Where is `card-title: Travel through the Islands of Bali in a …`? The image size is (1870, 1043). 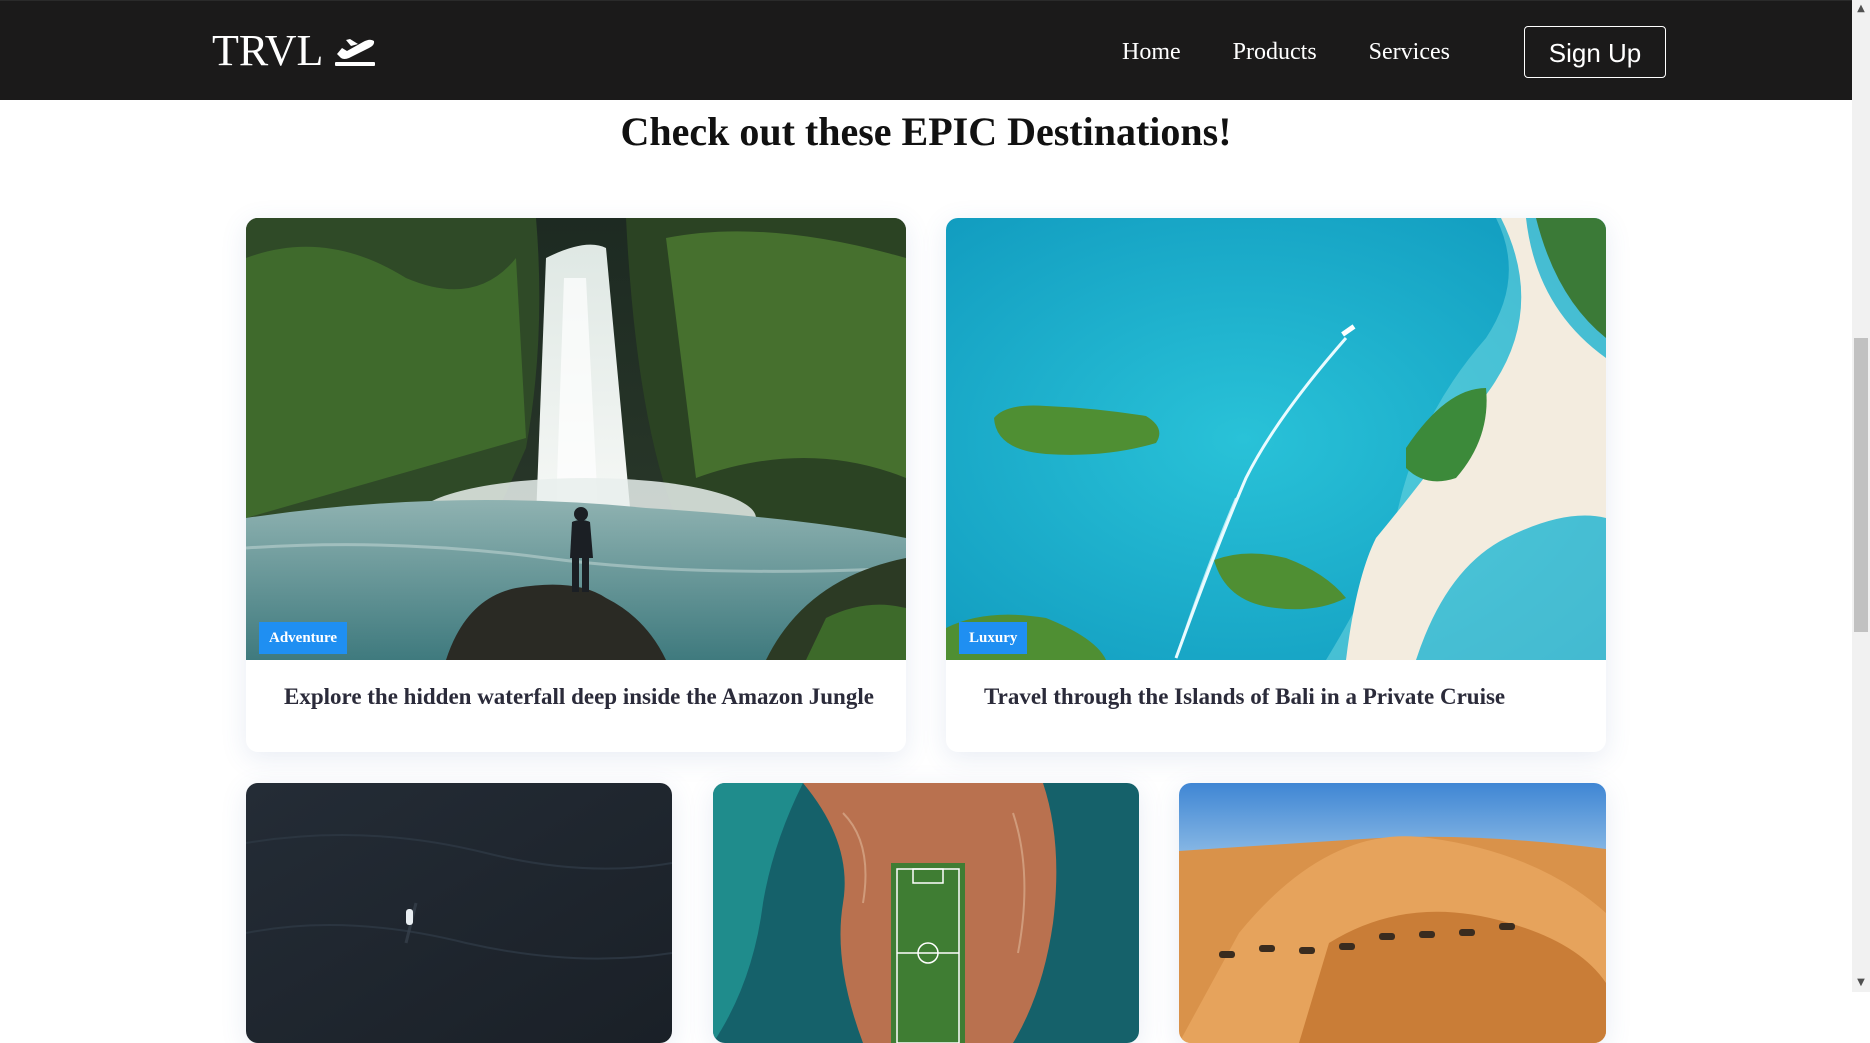 card-title: Travel through the Islands of Bali in a … is located at coordinates (1245, 696).